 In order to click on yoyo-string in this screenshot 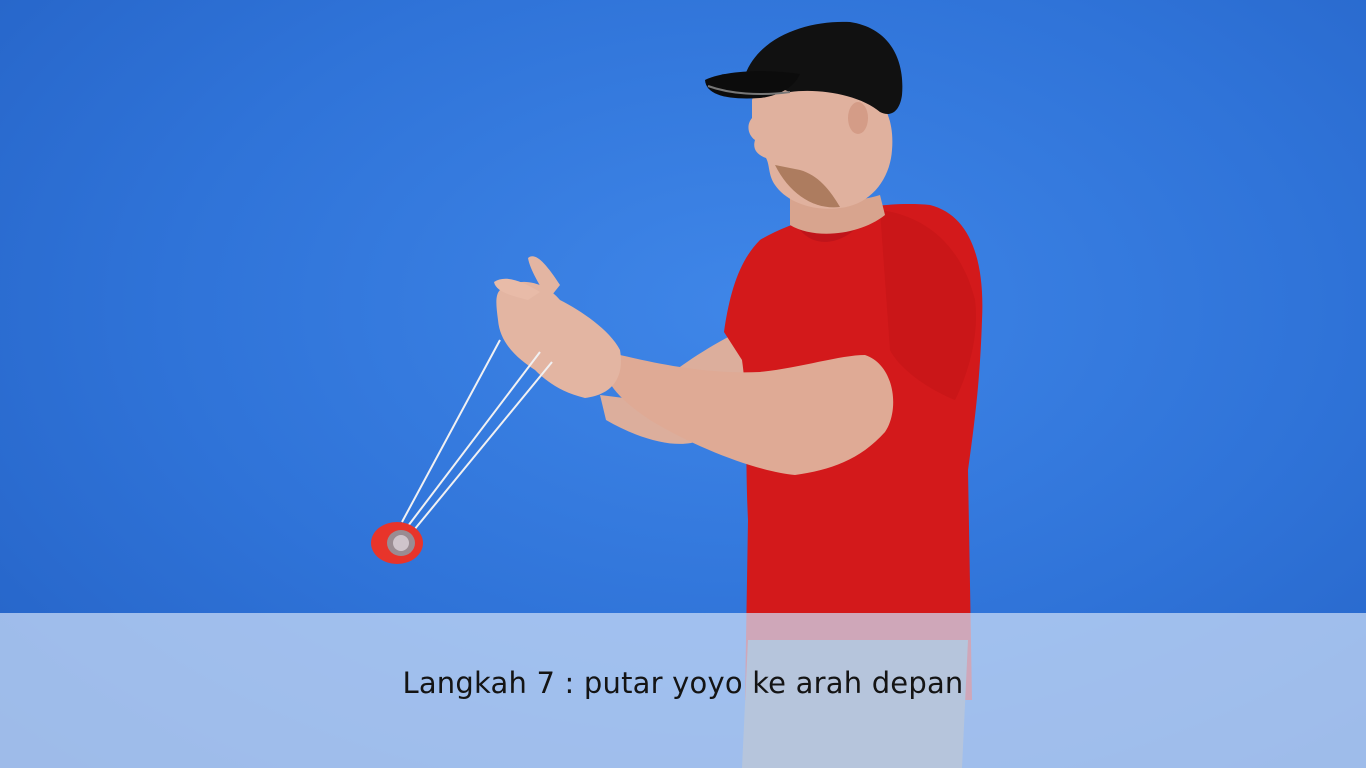, I will do `click(477, 435)`.